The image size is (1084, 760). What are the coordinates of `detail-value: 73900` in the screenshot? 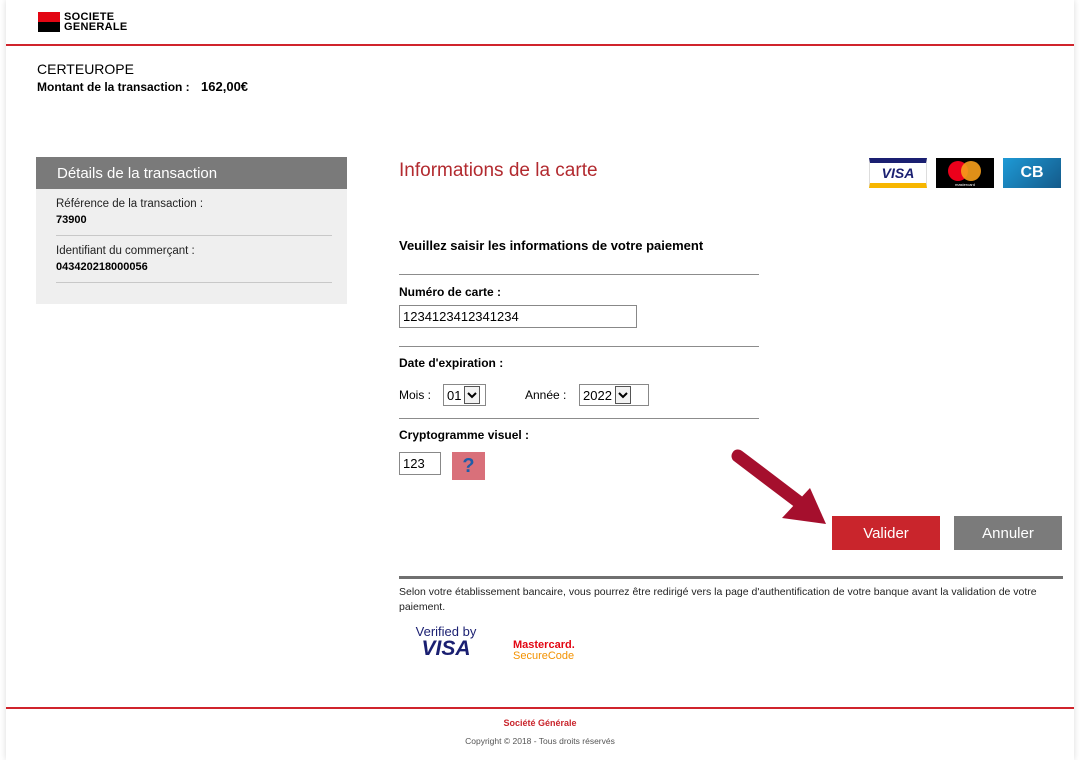 It's located at (71, 220).